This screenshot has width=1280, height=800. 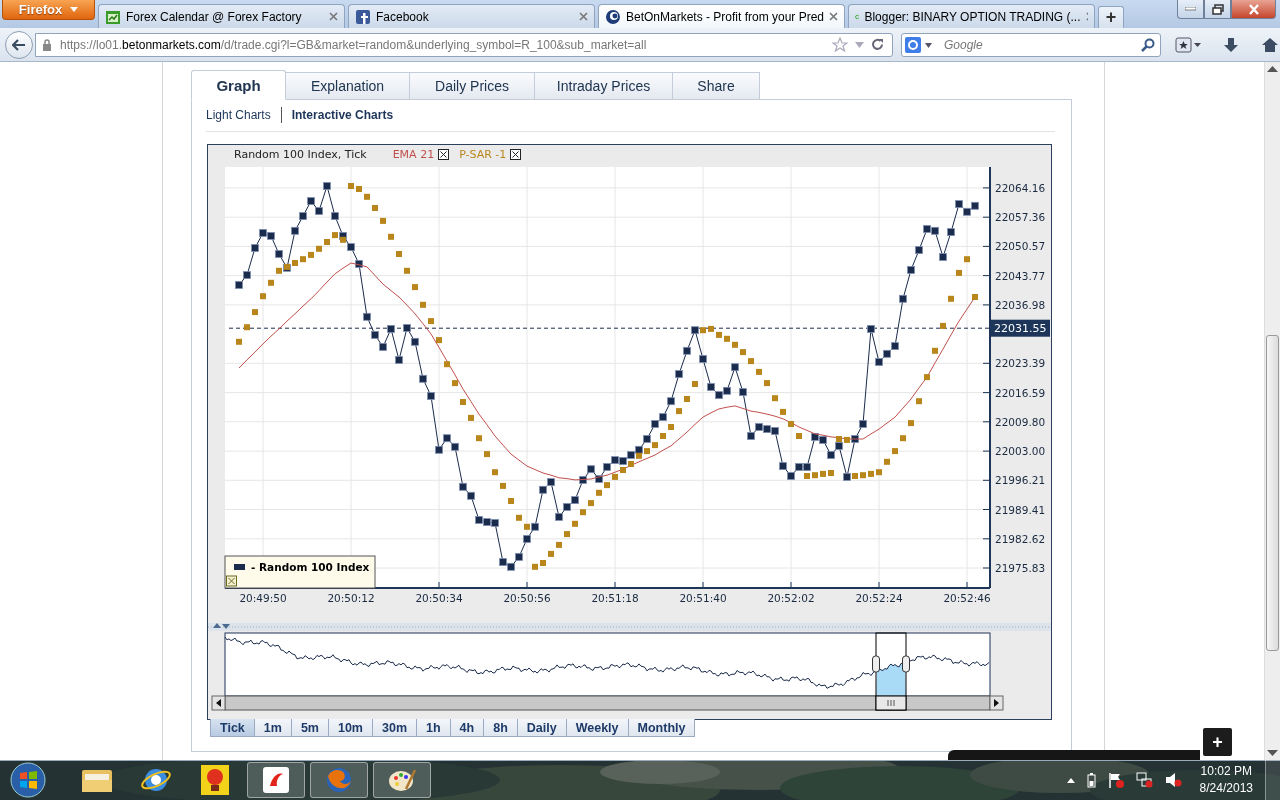 I want to click on y-axis-label: 21982.62, so click(x=1020, y=538).